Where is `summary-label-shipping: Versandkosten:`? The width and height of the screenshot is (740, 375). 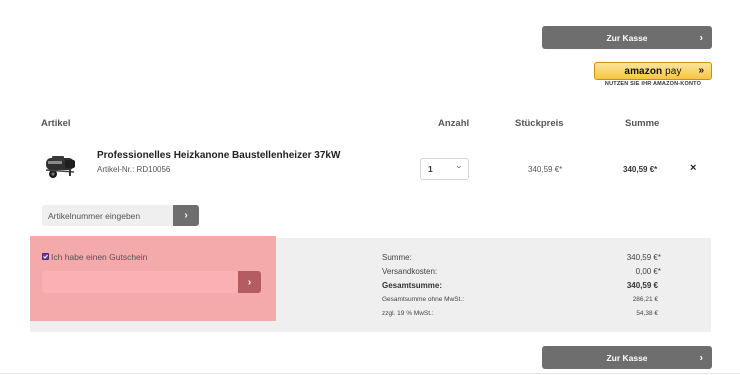 summary-label-shipping: Versandkosten: is located at coordinates (410, 271).